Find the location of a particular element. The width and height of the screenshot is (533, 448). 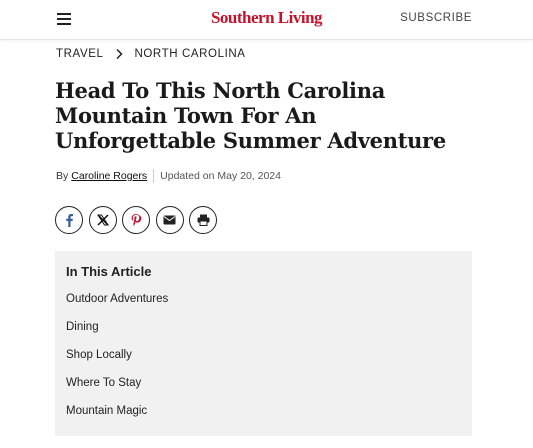

toc-item-mountain-magic: Mountain Magic is located at coordinates (263, 417).